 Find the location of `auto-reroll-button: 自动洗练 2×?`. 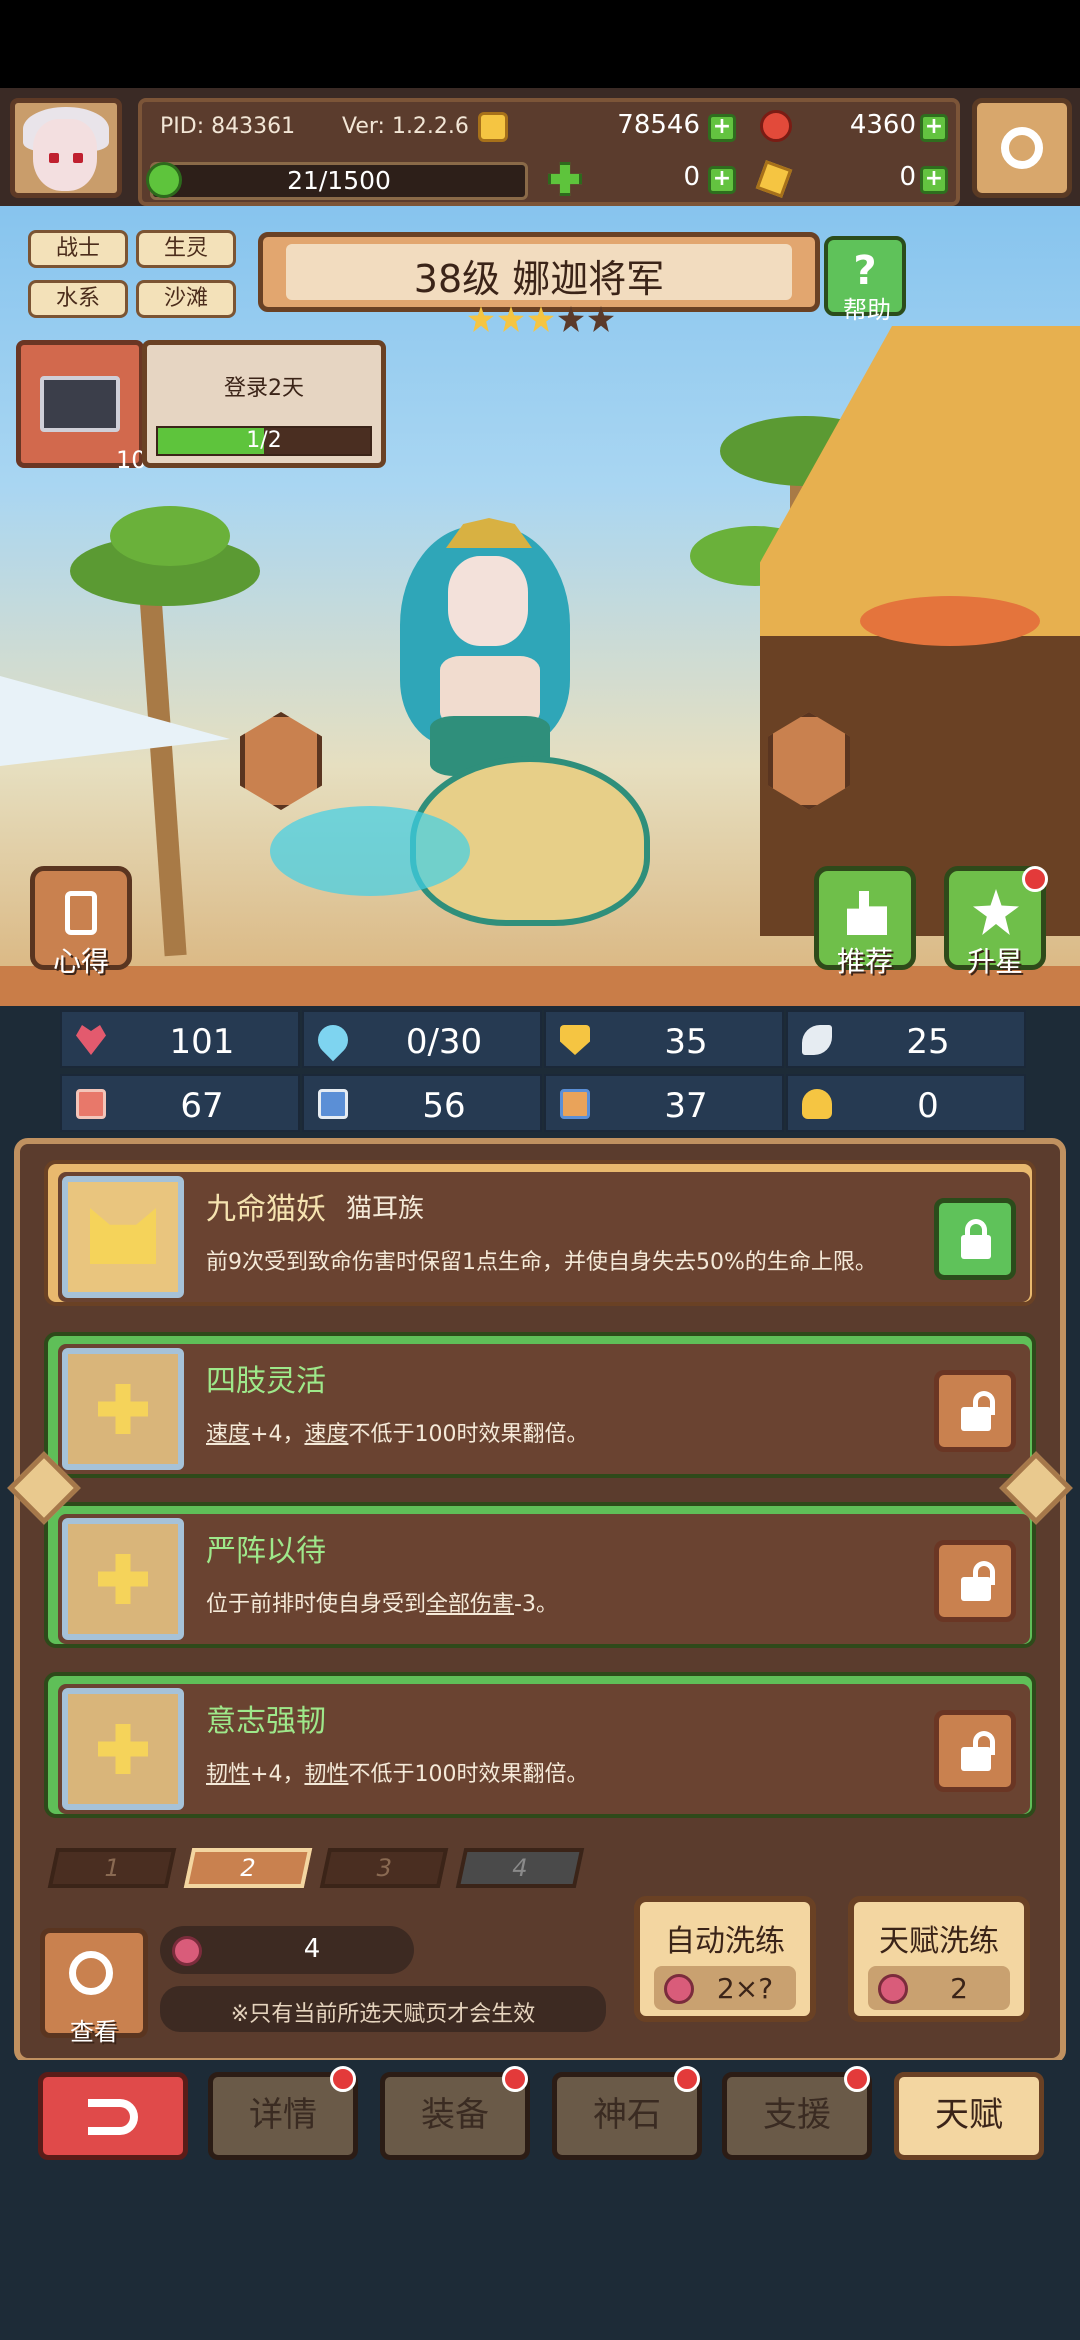

auto-reroll-button: 自动洗练 2×? is located at coordinates (725, 1959).